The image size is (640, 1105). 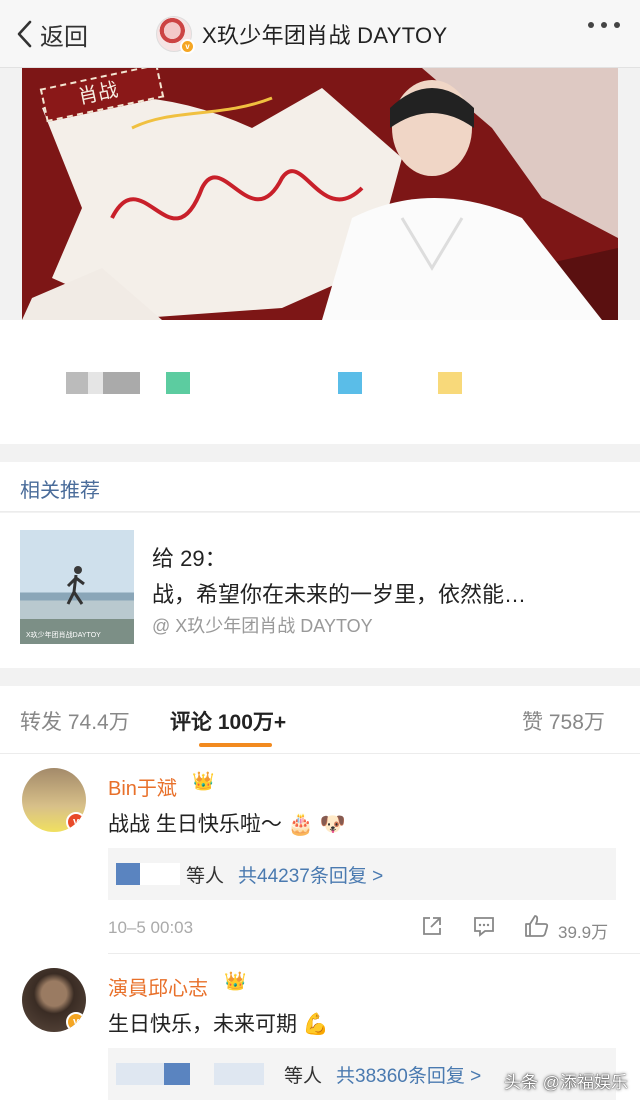 I want to click on related-recommend-header: 相关推荐, so click(x=320, y=487).